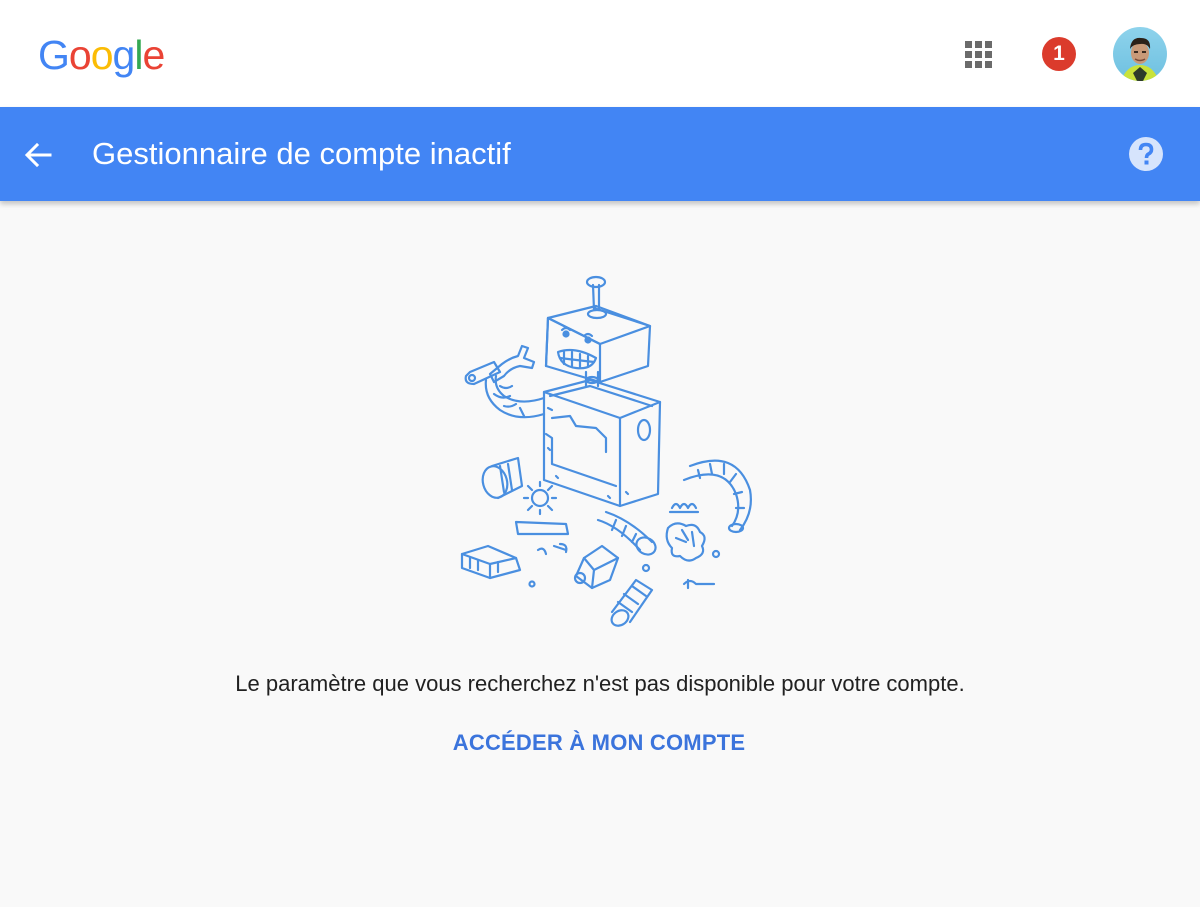  I want to click on top-app-bar: Google 1, so click(600, 53).